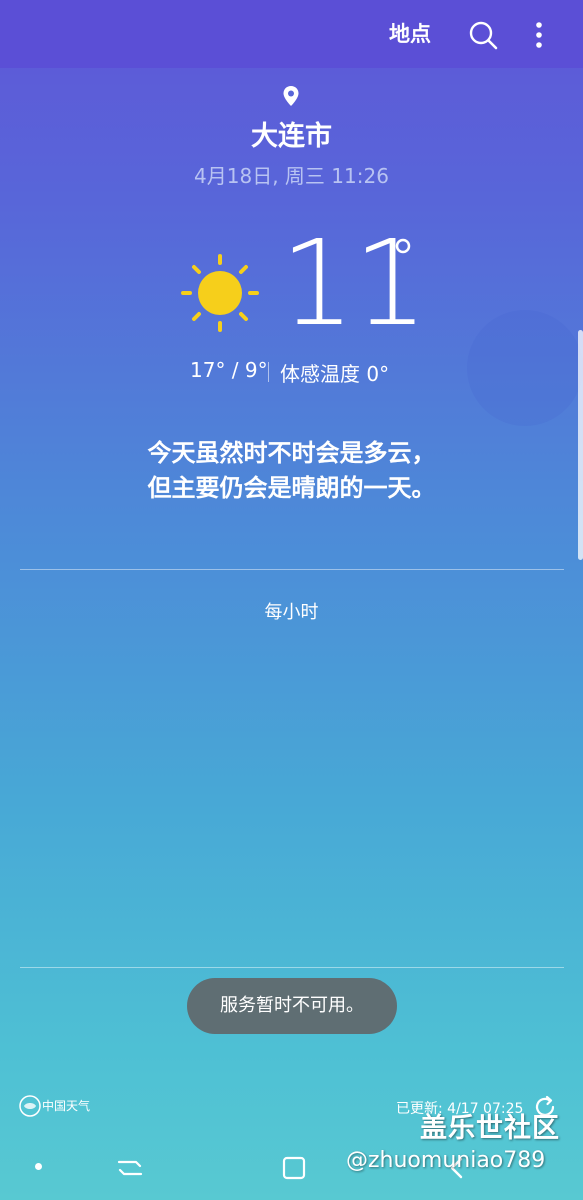 Image resolution: width=583 pixels, height=1200 pixels. I want to click on provider-logo-icon, so click(30, 1106).